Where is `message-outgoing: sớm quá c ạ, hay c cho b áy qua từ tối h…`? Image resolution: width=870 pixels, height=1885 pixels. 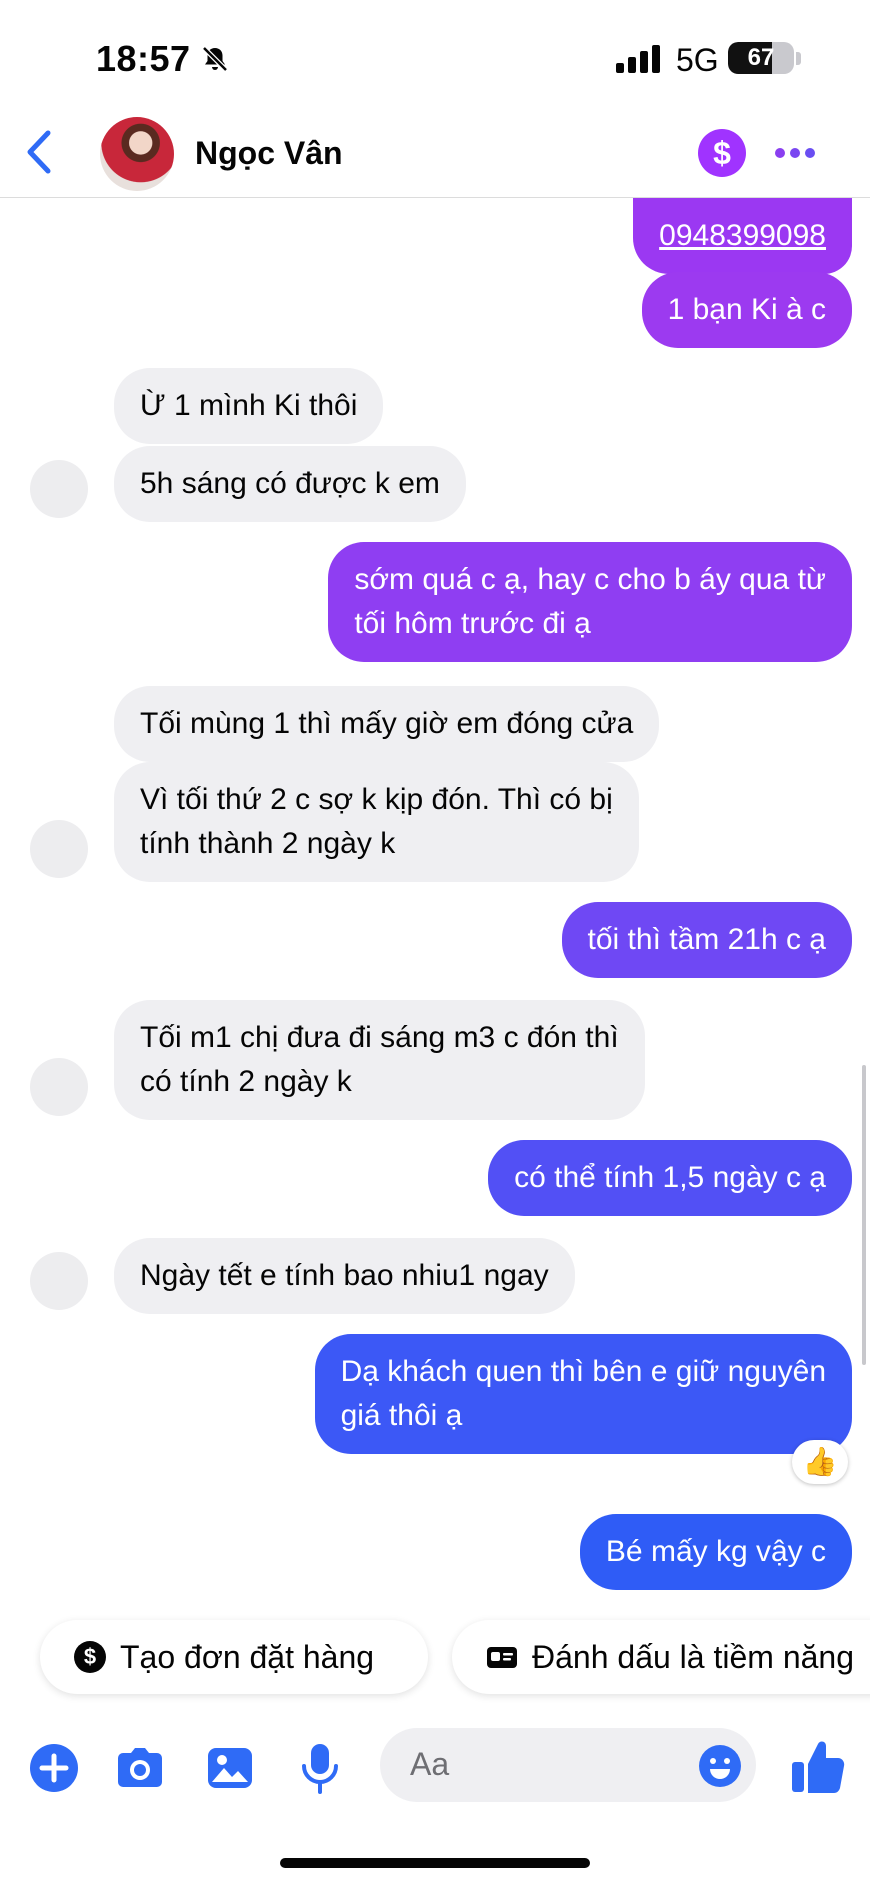 message-outgoing: sớm quá c ạ, hay c cho b áy qua từ tối h… is located at coordinates (590, 602).